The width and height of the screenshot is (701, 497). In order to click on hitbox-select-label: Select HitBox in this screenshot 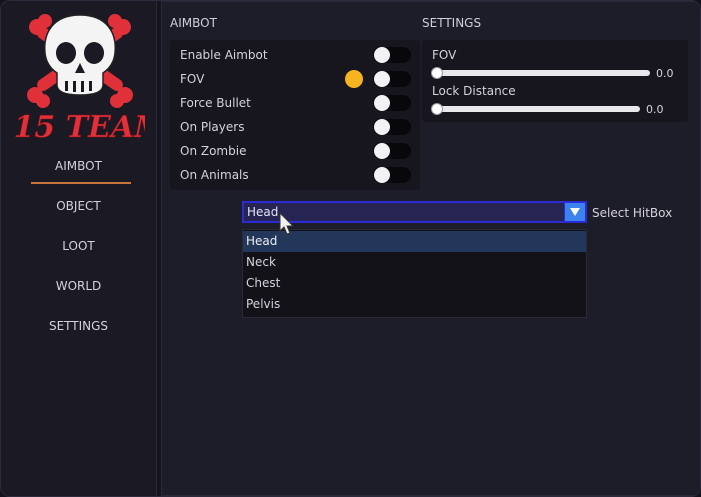, I will do `click(632, 213)`.